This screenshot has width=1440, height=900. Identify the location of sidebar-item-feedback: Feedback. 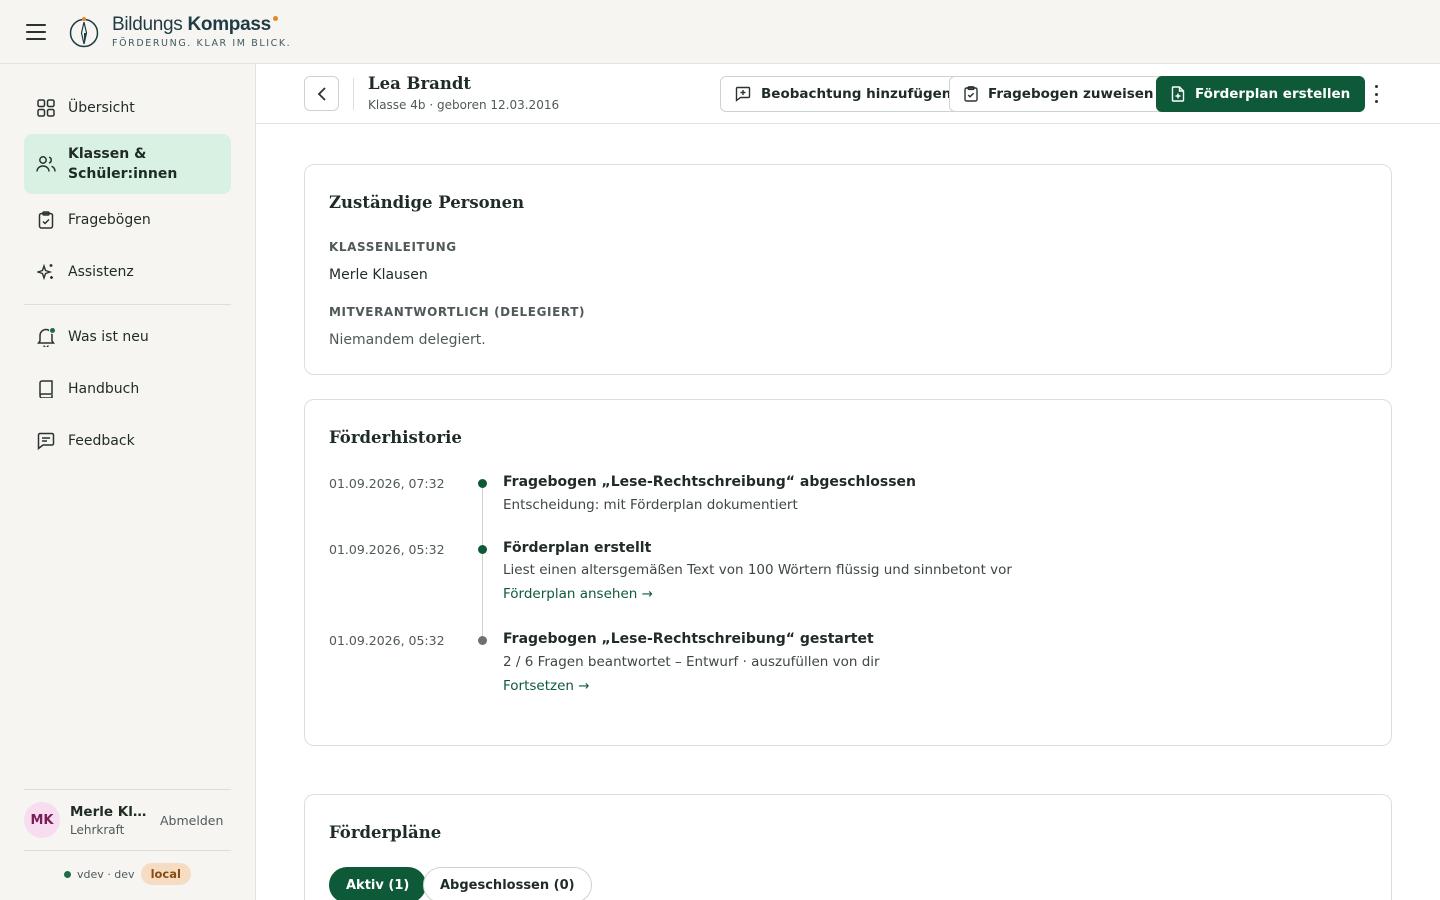
(127, 441).